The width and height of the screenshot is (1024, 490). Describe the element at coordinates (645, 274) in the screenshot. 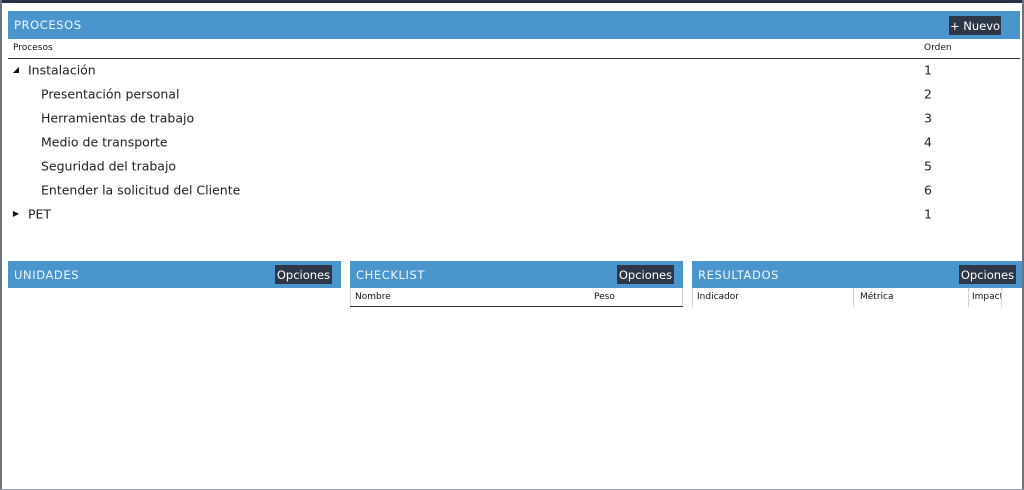

I see `checklist-options-button: Opciones` at that location.